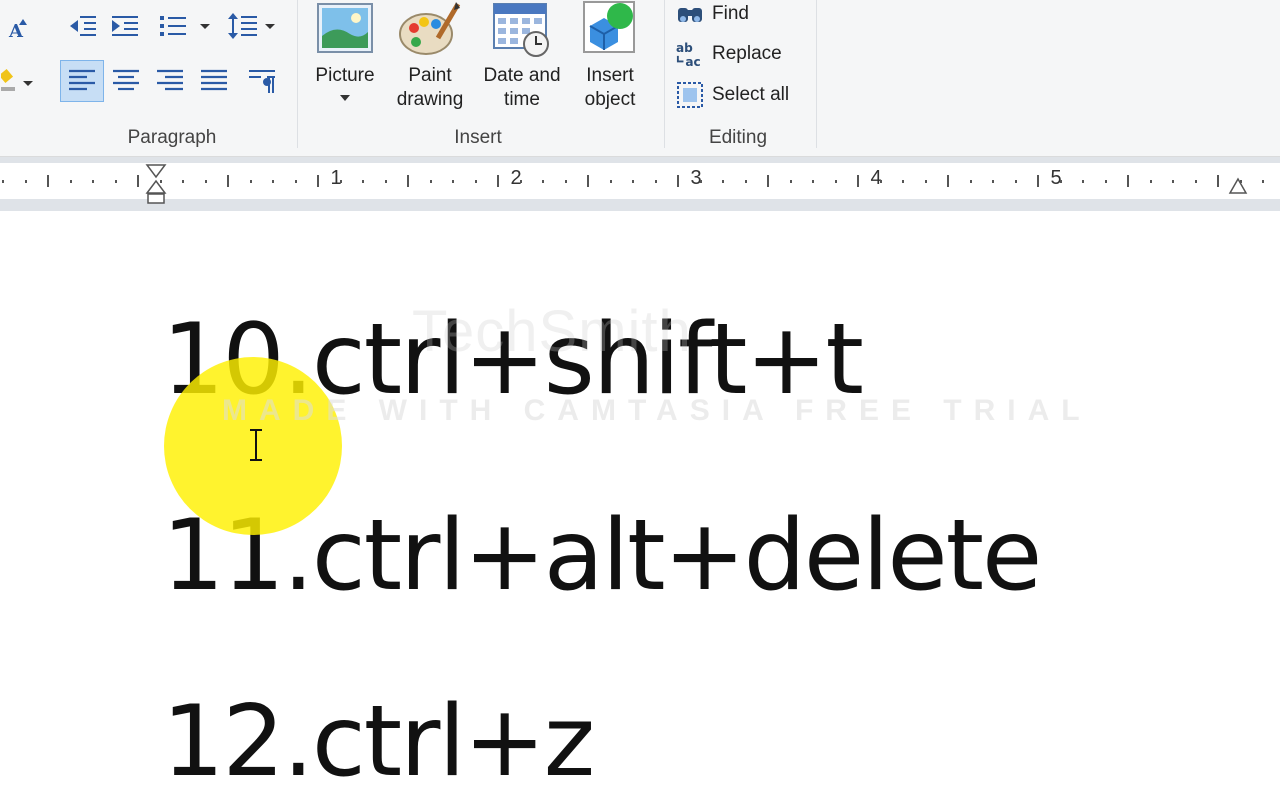 Image resolution: width=1280 pixels, height=799 pixels. I want to click on right-indent-marker-icon, so click(1238, 186).